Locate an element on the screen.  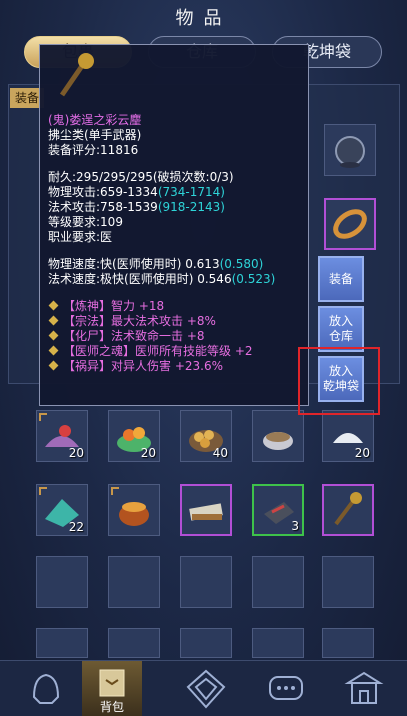
item-class-req: 职业要求:医 is located at coordinates (80, 237).